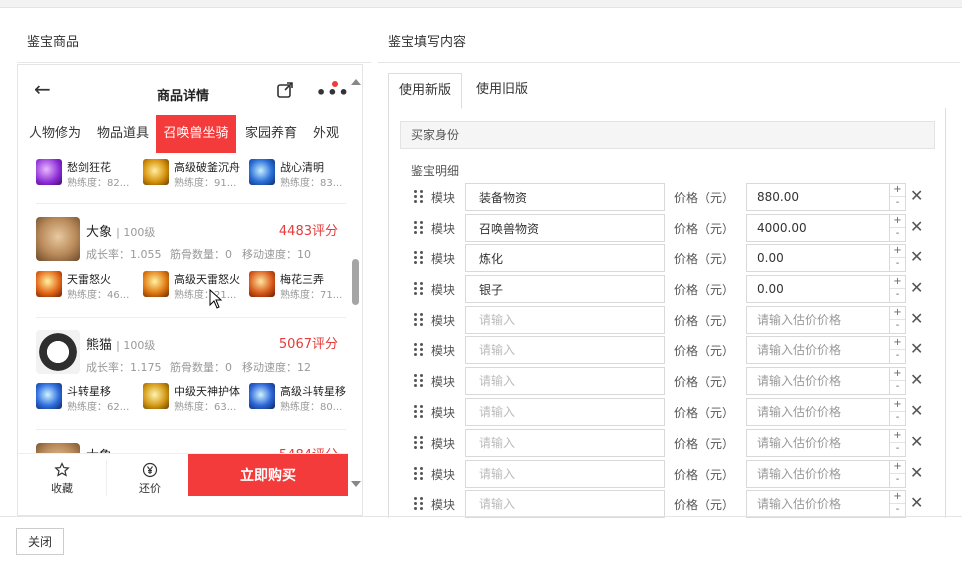 This screenshot has width=962, height=570. What do you see at coordinates (355, 282) in the screenshot?
I see `scroll-thumb` at bounding box center [355, 282].